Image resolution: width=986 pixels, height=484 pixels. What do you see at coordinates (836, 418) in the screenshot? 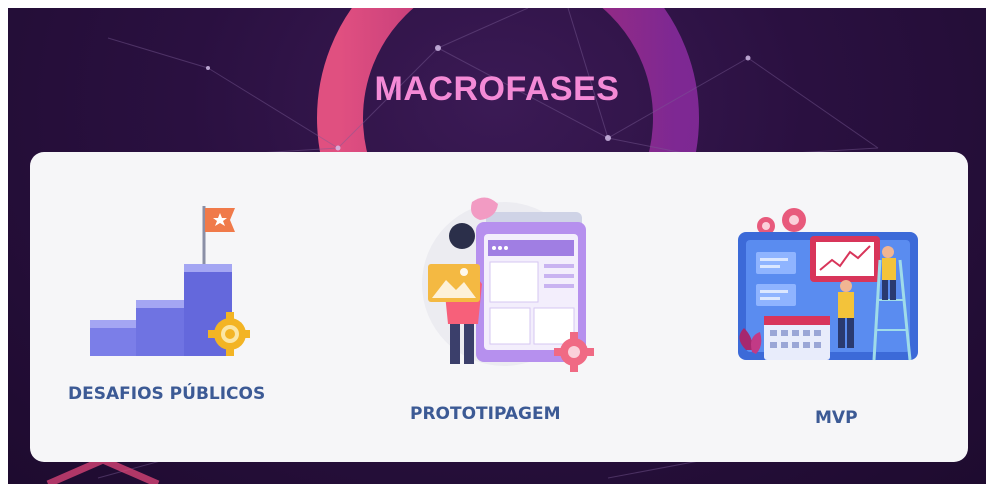
I see `phase-label: MVP` at bounding box center [836, 418].